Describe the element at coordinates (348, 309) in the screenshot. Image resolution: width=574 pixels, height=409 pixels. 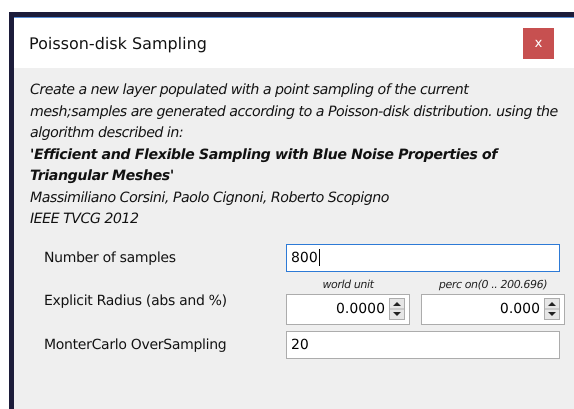
I see `spin-box: 0.0000` at that location.